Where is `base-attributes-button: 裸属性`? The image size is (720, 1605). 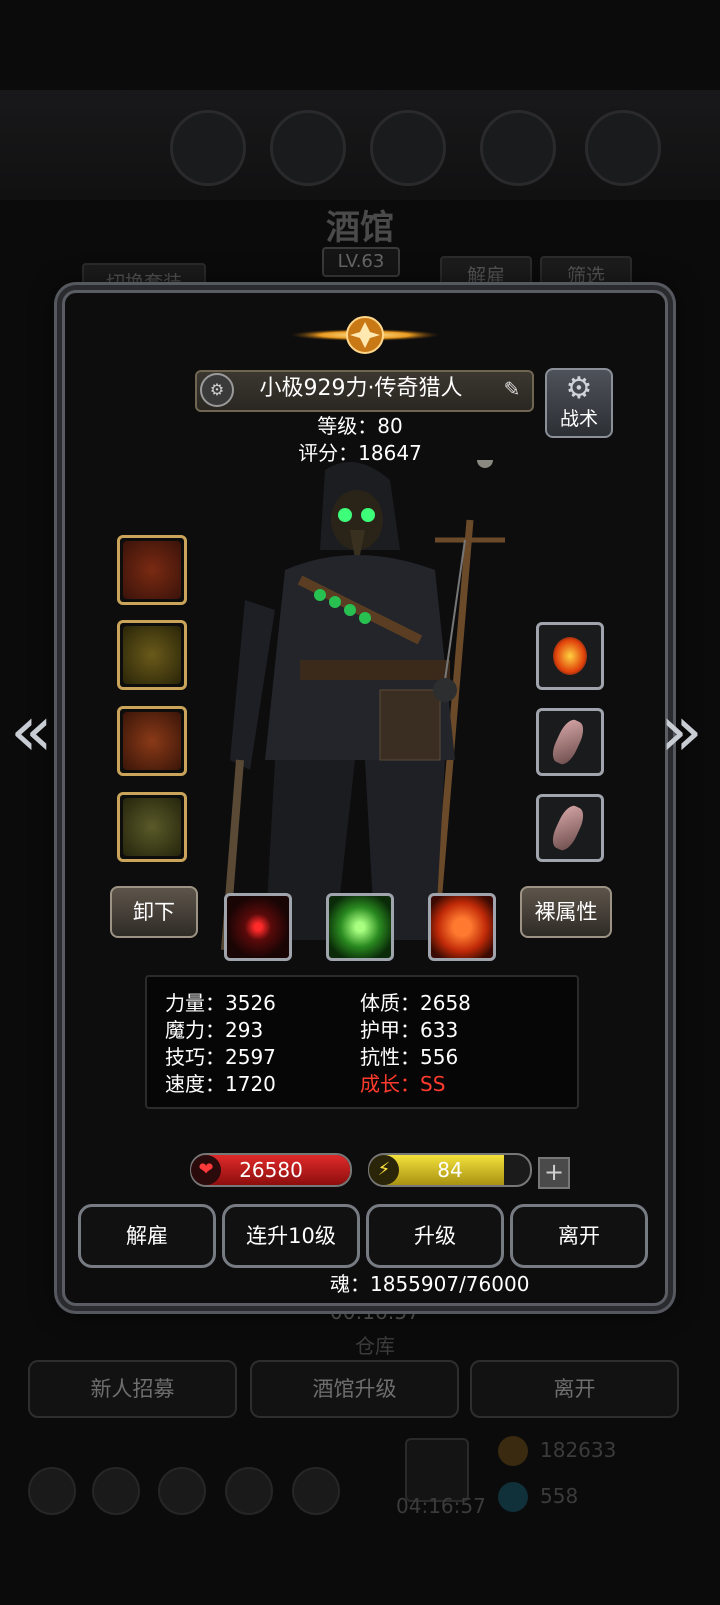
base-attributes-button: 裸属性 is located at coordinates (566, 912).